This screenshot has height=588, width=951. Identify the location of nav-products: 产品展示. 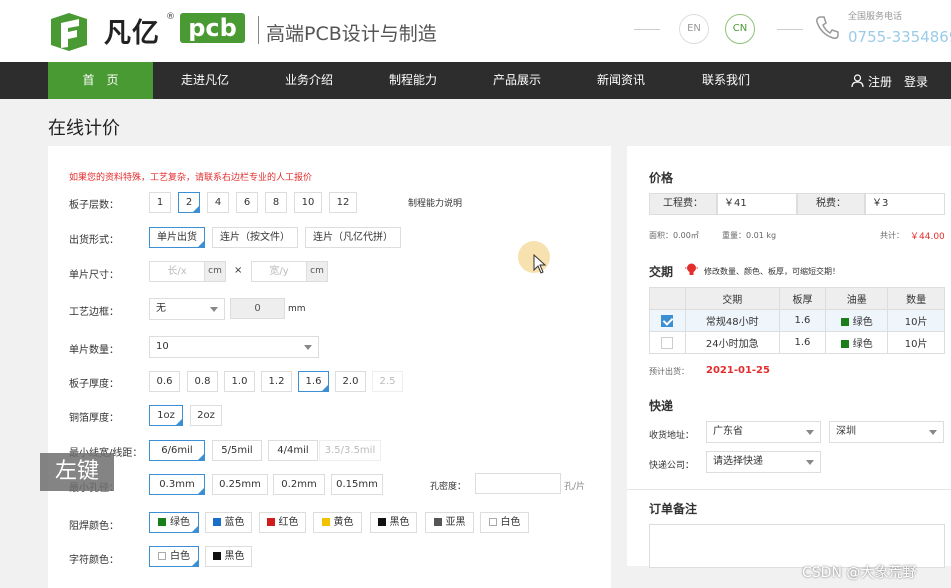
(517, 80).